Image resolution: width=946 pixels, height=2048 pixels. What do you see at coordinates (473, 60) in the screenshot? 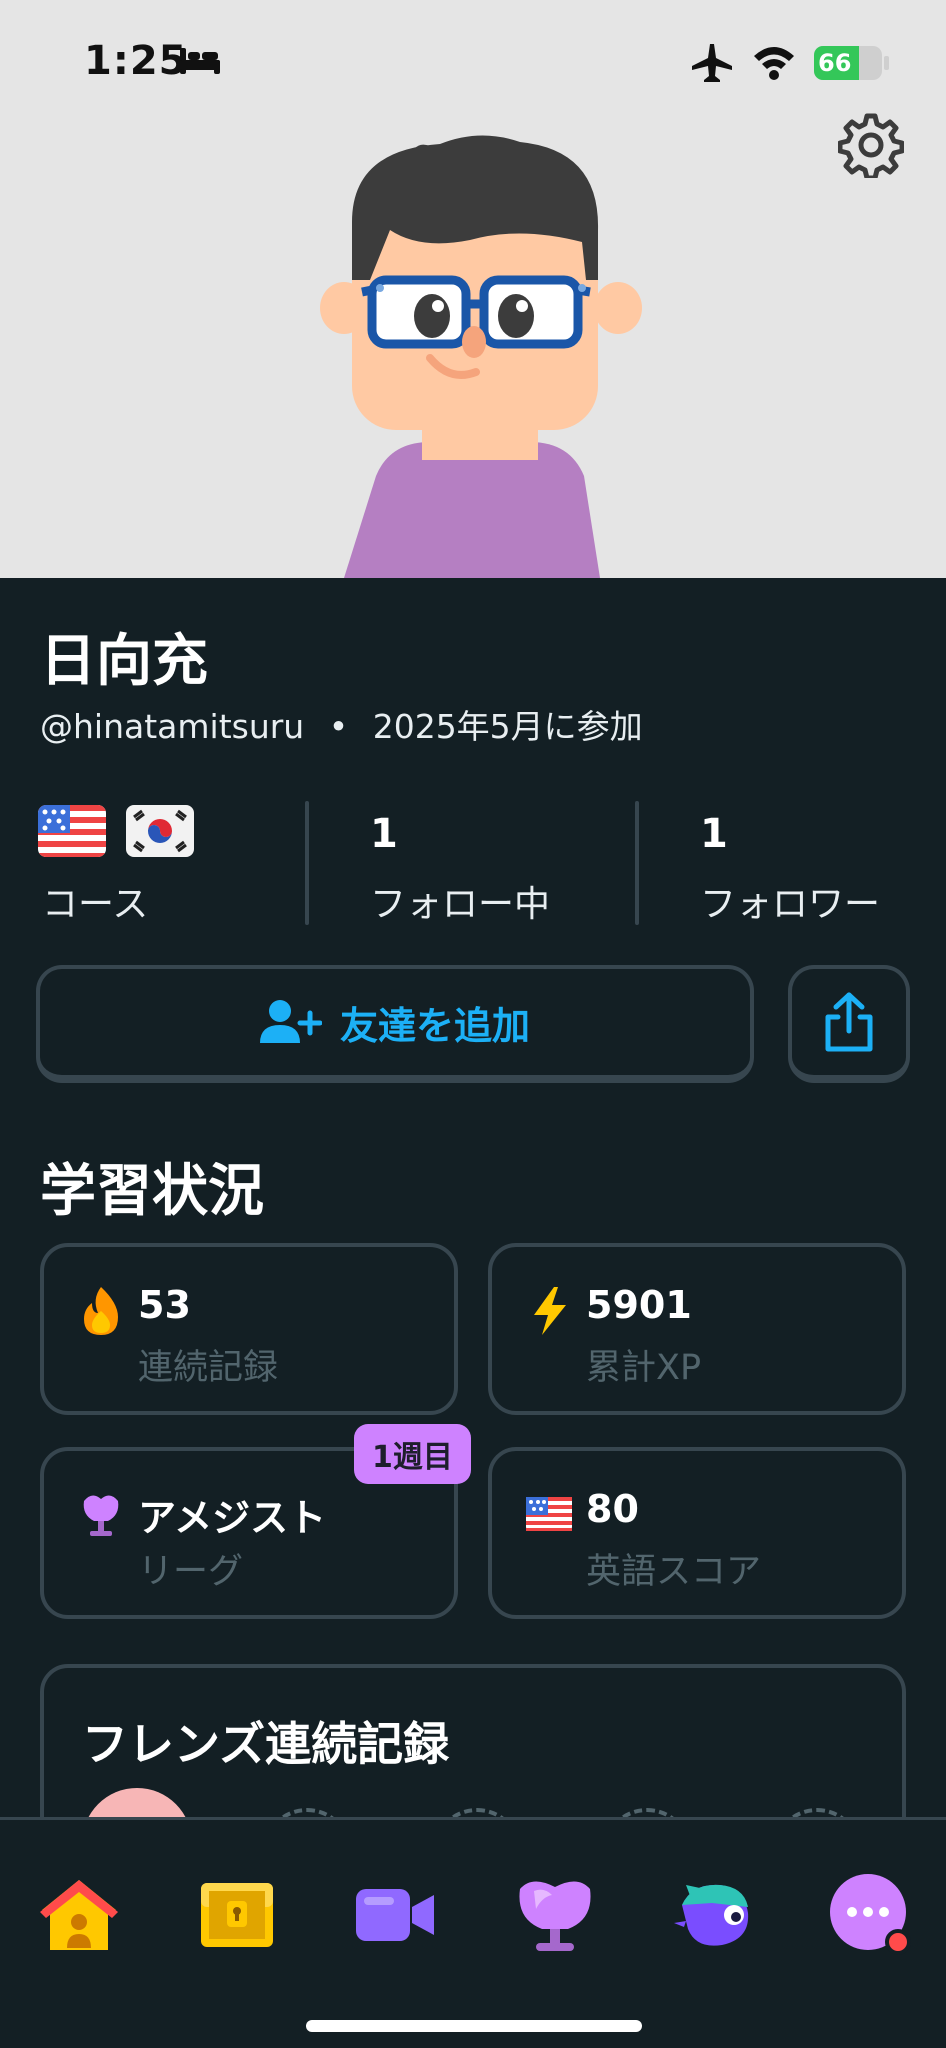
I see `status-bar: 1:25 66` at bounding box center [473, 60].